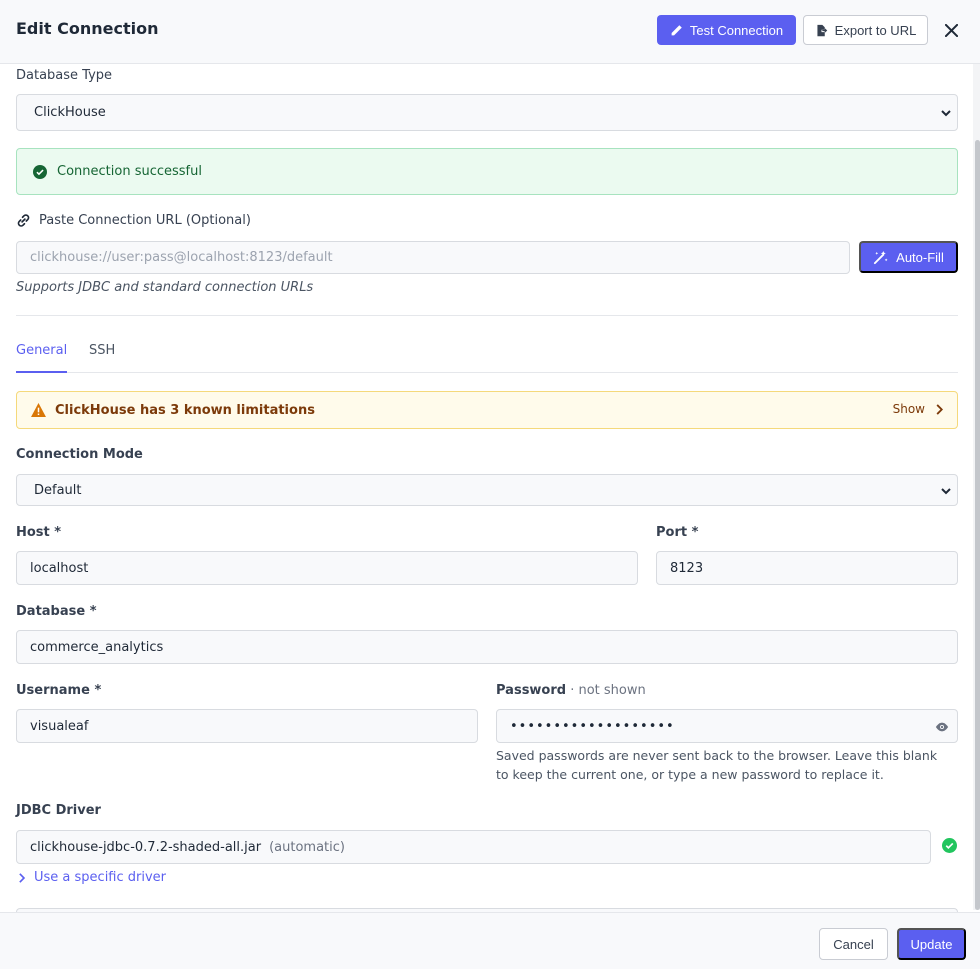 This screenshot has width=980, height=969. Describe the element at coordinates (942, 727) in the screenshot. I see `eye-icon` at that location.